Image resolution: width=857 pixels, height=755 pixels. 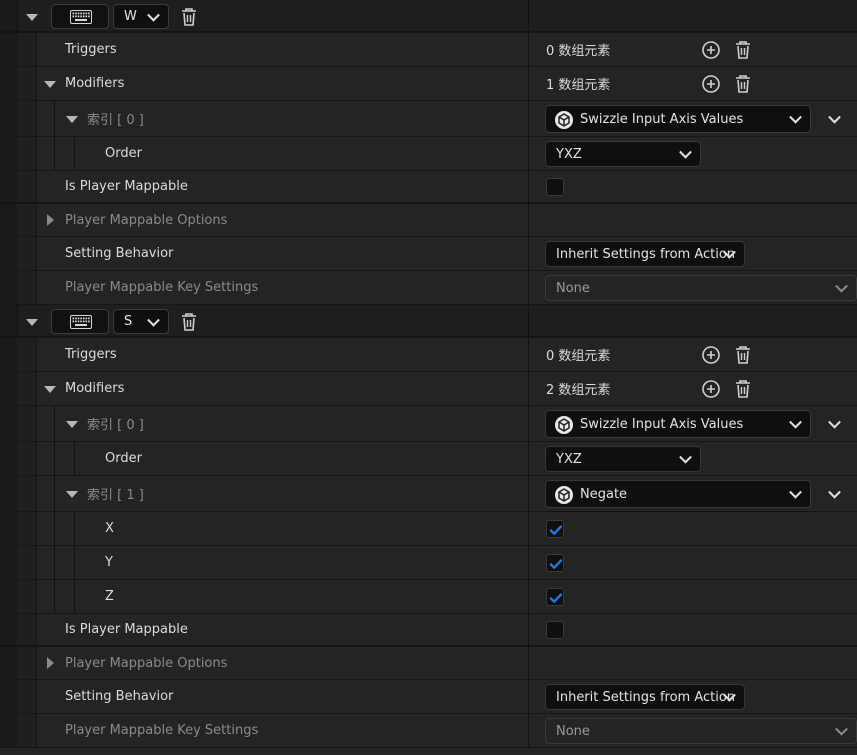 I want to click on property-y-checkbox, so click(x=555, y=563).